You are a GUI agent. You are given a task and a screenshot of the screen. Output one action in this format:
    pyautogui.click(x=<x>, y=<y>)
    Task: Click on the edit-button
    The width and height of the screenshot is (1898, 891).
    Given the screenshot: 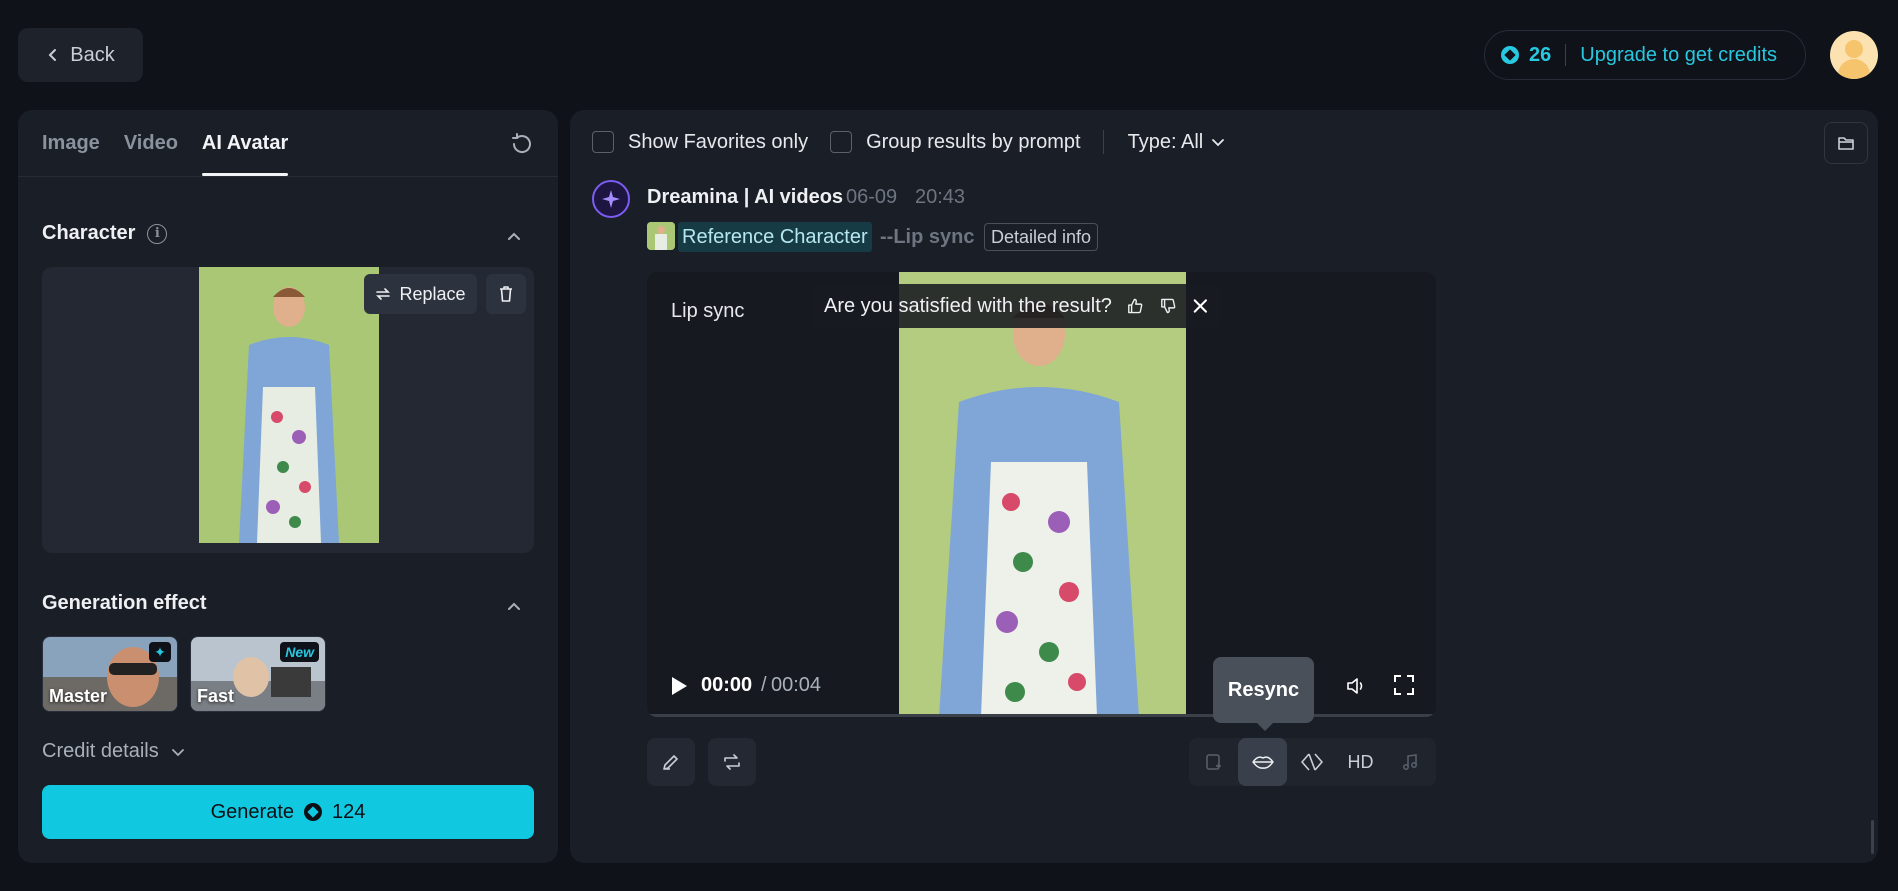 What is the action you would take?
    pyautogui.click(x=671, y=762)
    